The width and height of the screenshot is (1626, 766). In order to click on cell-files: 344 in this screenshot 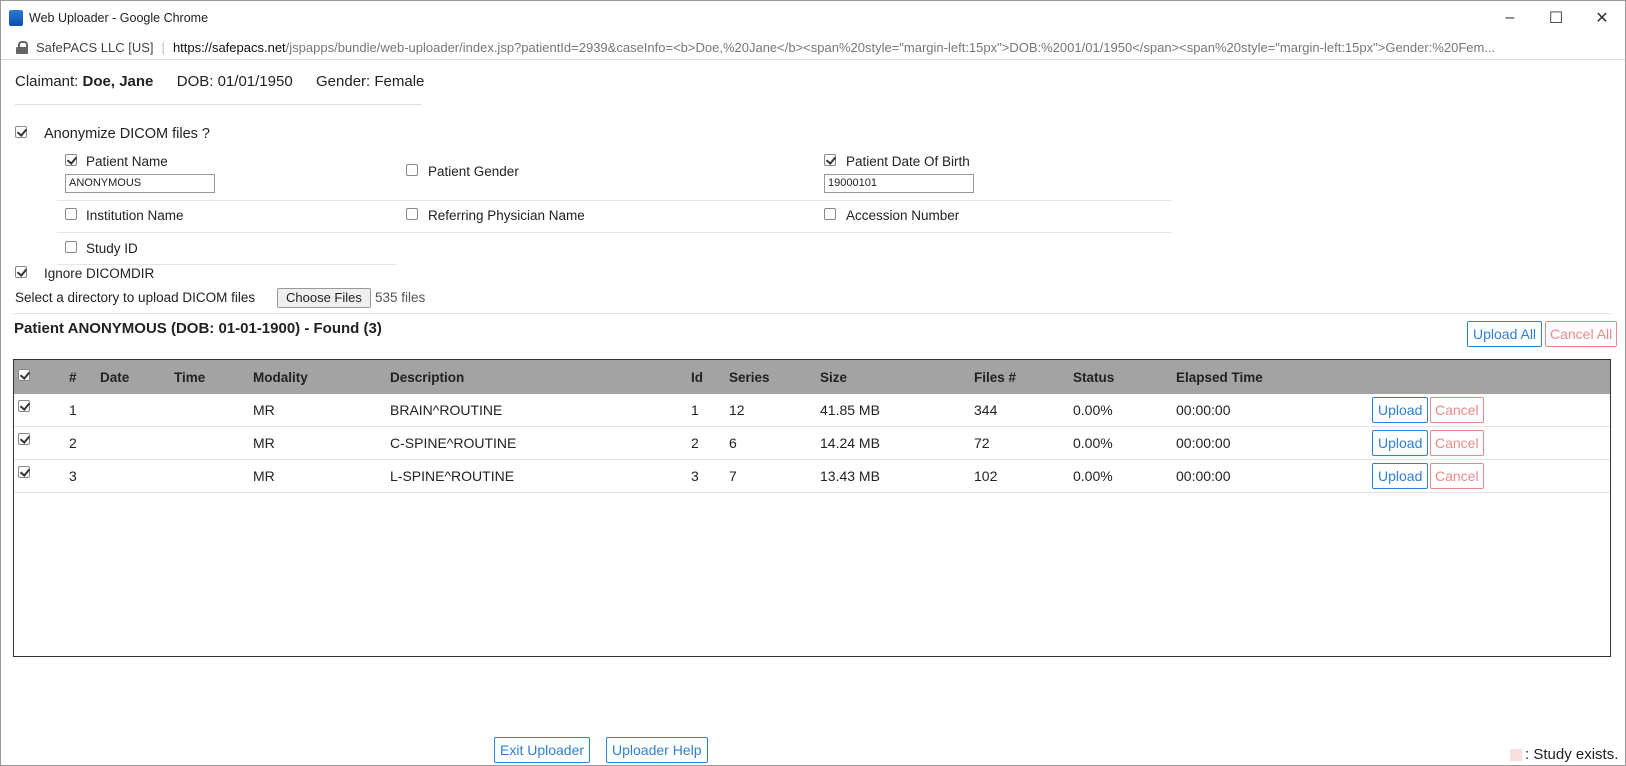, I will do `click(986, 410)`.